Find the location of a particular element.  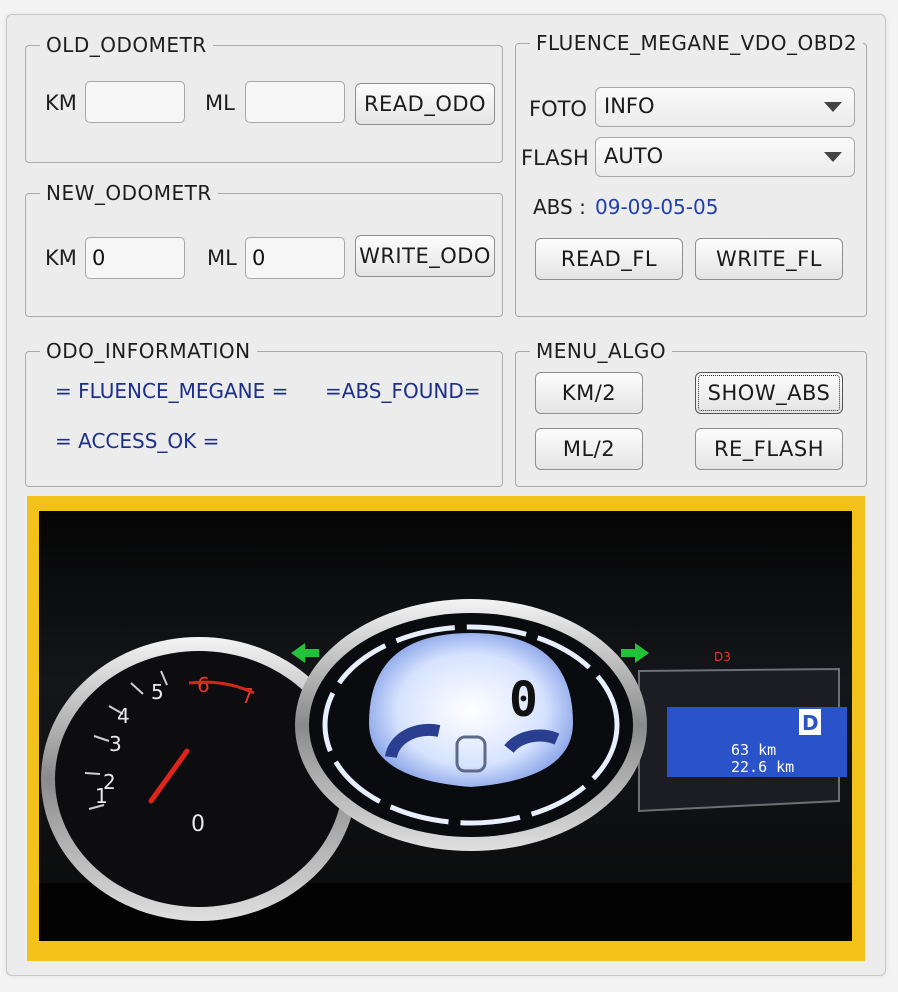

old-odometer-legend: OLD_ODOMETR is located at coordinates (126, 45).